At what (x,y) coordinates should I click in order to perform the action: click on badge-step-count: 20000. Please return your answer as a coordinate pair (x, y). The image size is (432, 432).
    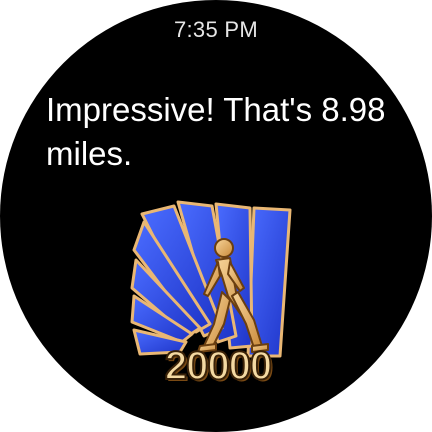
    Looking at the image, I should click on (218, 366).